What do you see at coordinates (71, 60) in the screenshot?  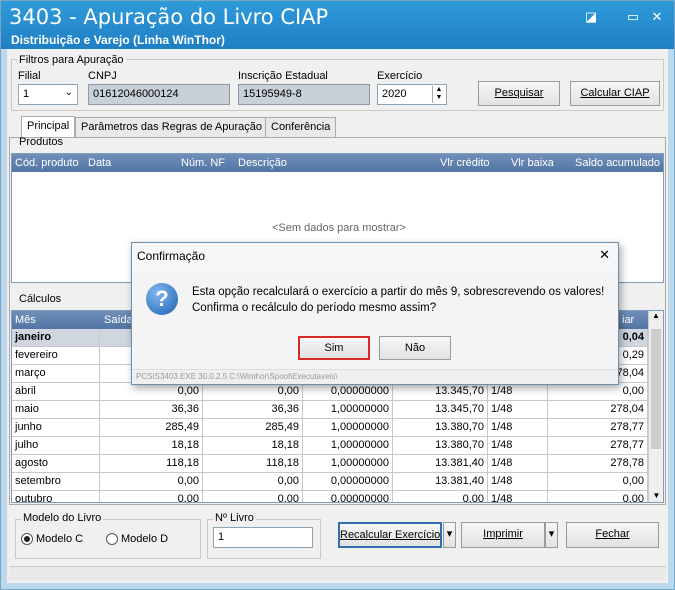 I see `filters-group-label: Filtros para Apuração` at bounding box center [71, 60].